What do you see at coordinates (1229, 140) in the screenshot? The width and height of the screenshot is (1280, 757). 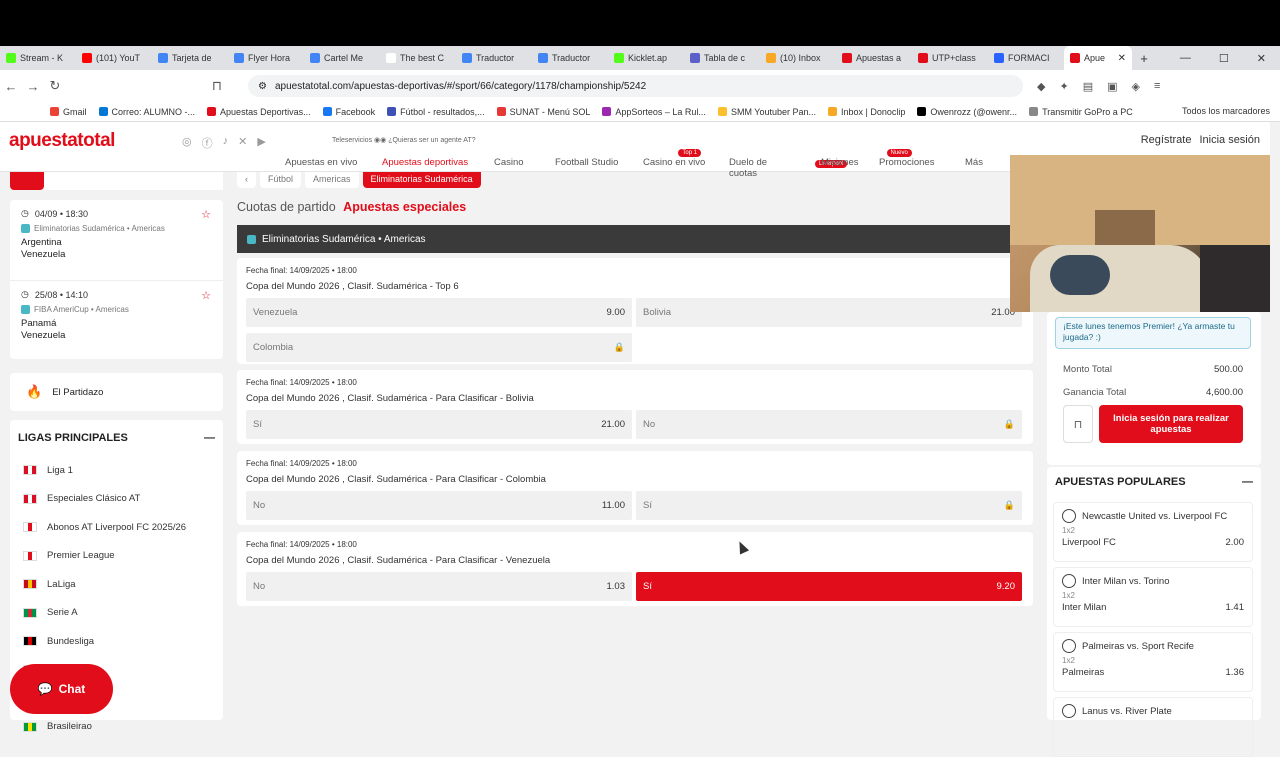 I see `login-link: Inicia sesión` at bounding box center [1229, 140].